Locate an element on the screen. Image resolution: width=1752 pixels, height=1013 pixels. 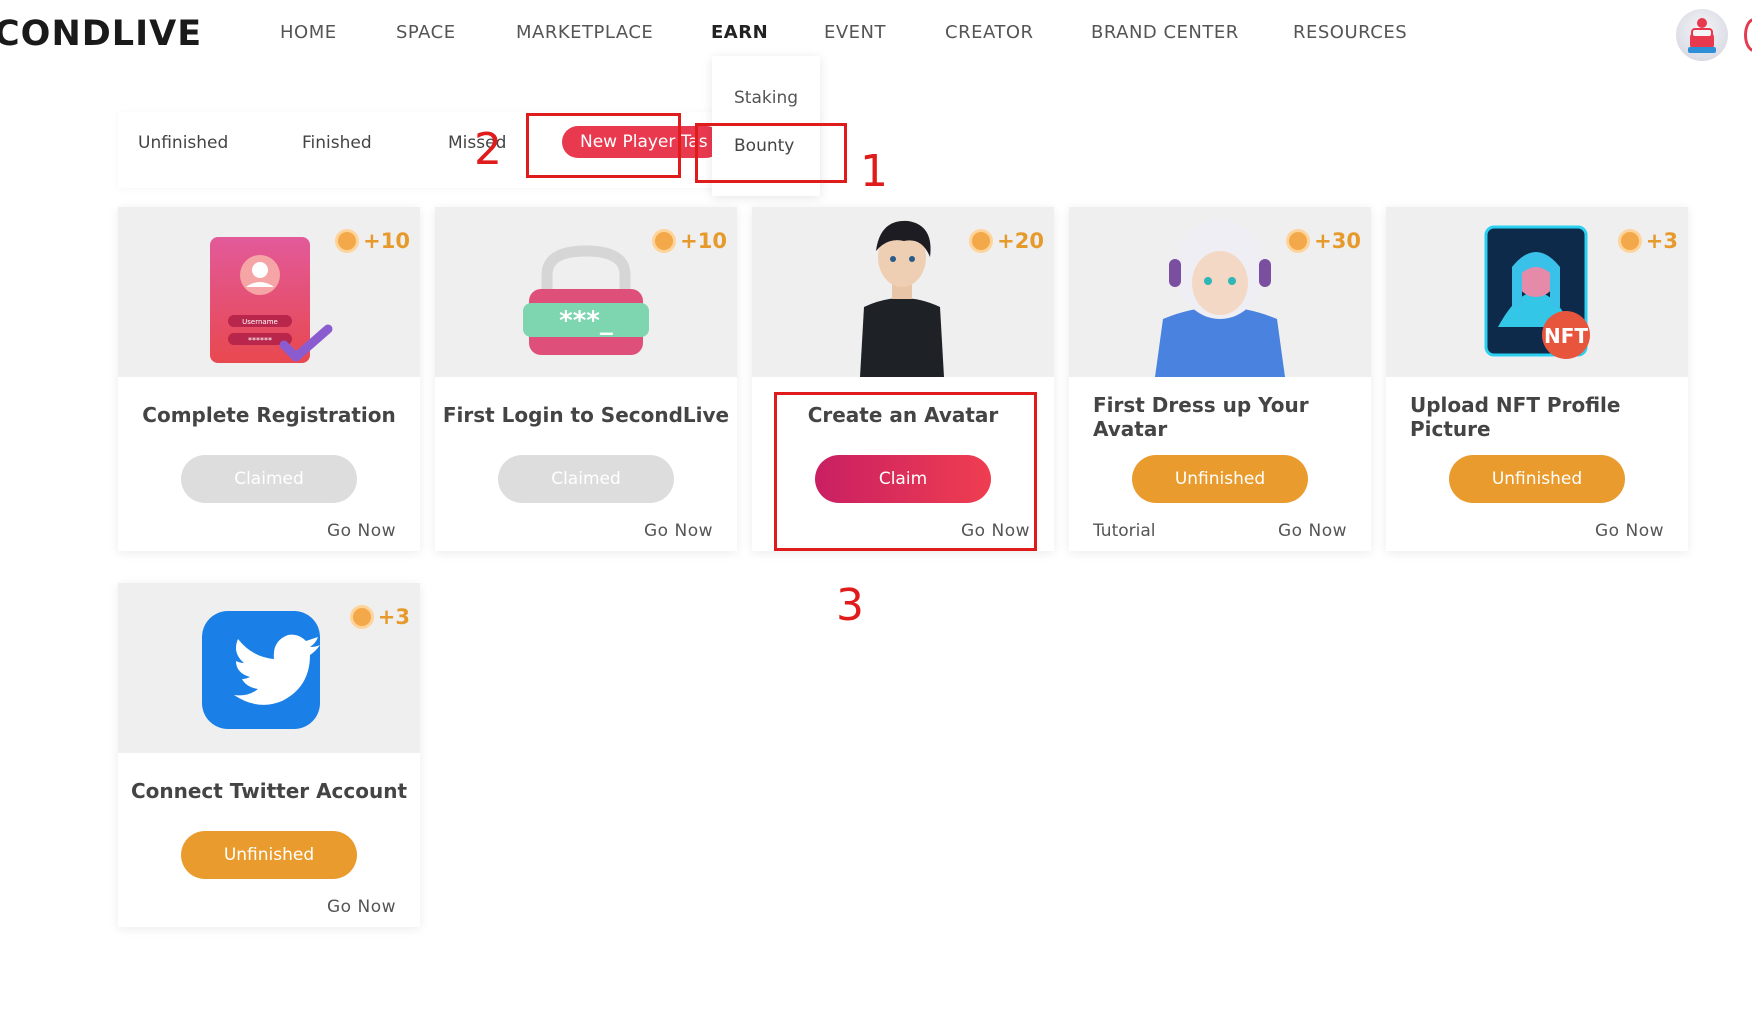
user-avatar is located at coordinates (1702, 35).